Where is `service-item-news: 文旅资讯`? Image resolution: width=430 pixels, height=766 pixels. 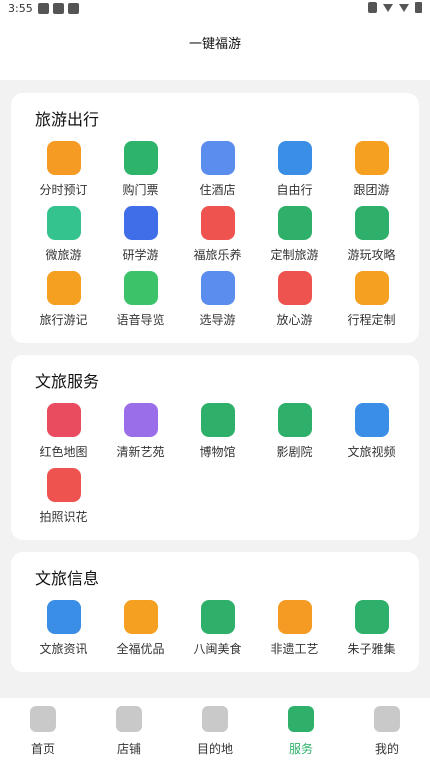 service-item-news: 文旅资讯 is located at coordinates (63, 632).